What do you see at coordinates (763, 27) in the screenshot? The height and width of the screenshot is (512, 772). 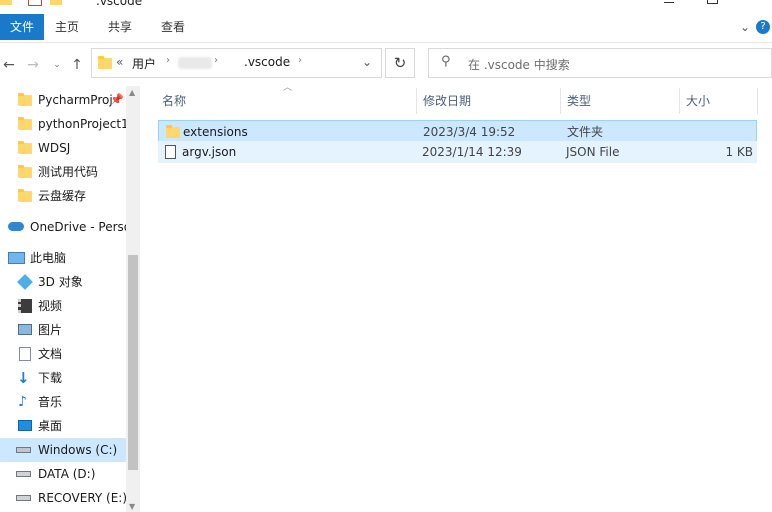 I see `help-icon: ?` at bounding box center [763, 27].